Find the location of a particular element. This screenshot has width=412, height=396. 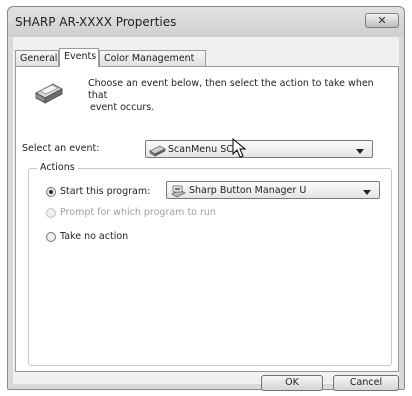

prompt-program-option: Prompt for which program to run is located at coordinates (146, 214).